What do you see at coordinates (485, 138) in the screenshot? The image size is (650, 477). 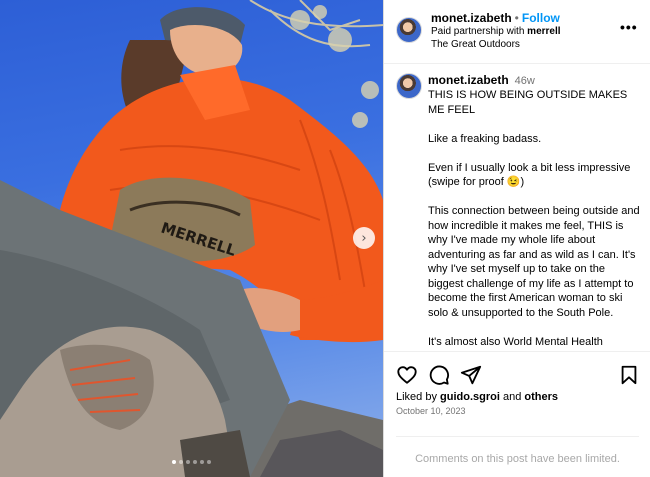 I see `caption-paragraph: Like a freaking badass.` at bounding box center [485, 138].